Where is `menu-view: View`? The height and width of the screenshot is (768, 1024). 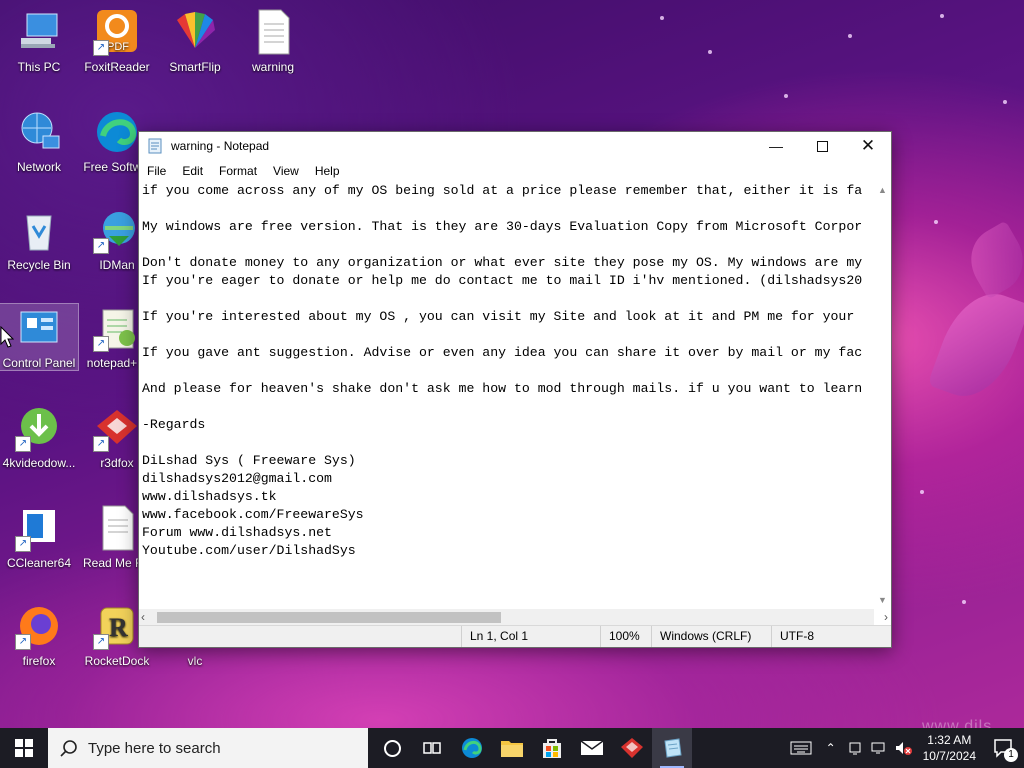
menu-view: View is located at coordinates (286, 171).